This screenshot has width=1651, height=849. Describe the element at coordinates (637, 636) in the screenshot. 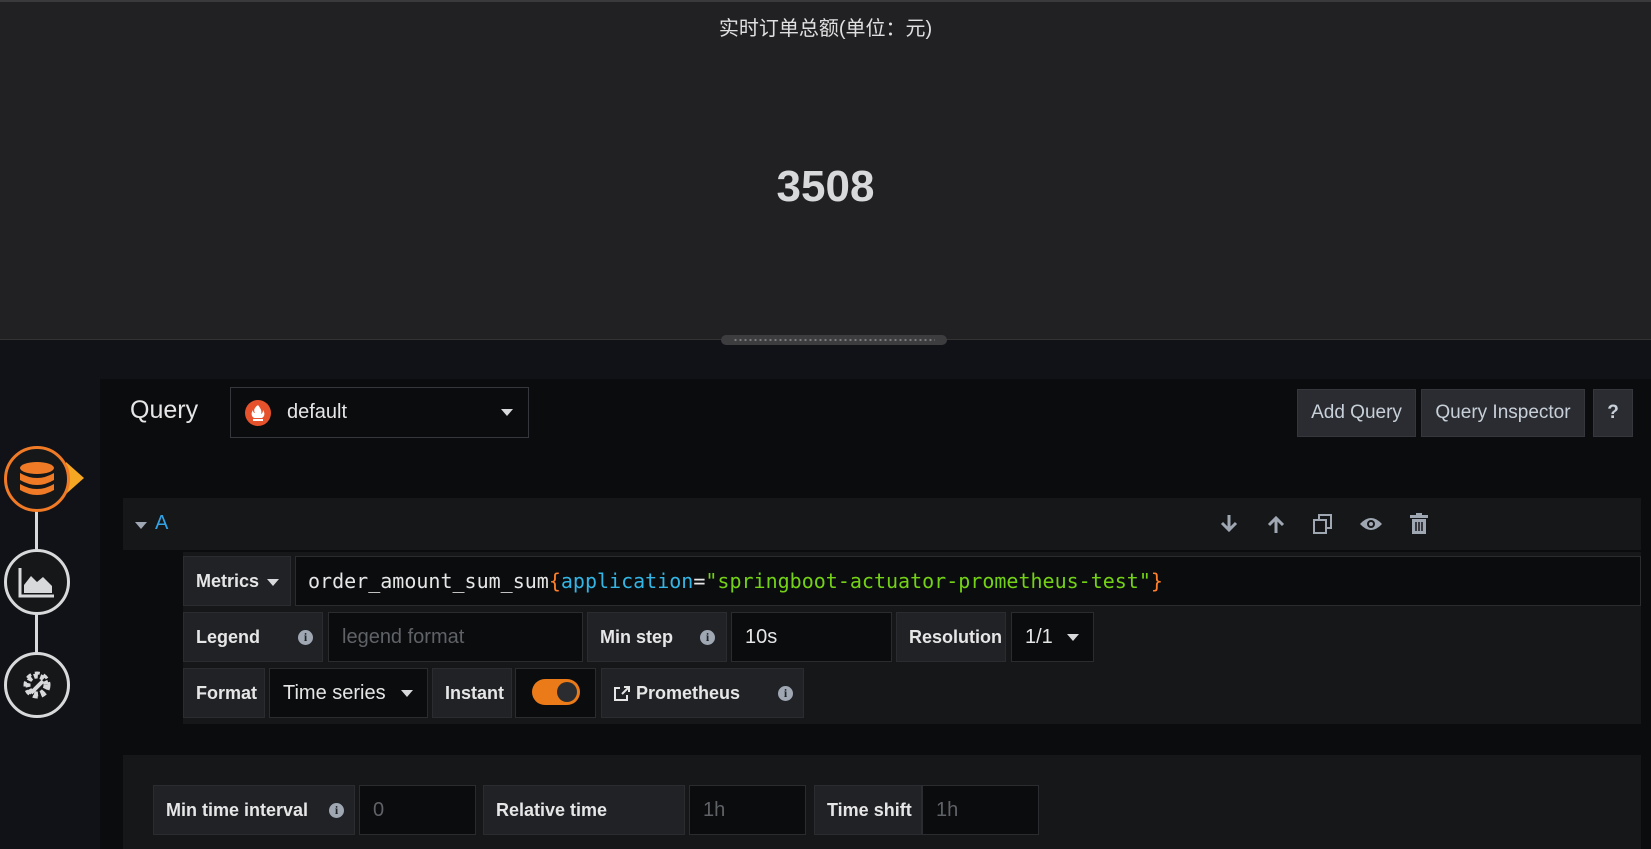

I see `min-step-label: Min step` at that location.